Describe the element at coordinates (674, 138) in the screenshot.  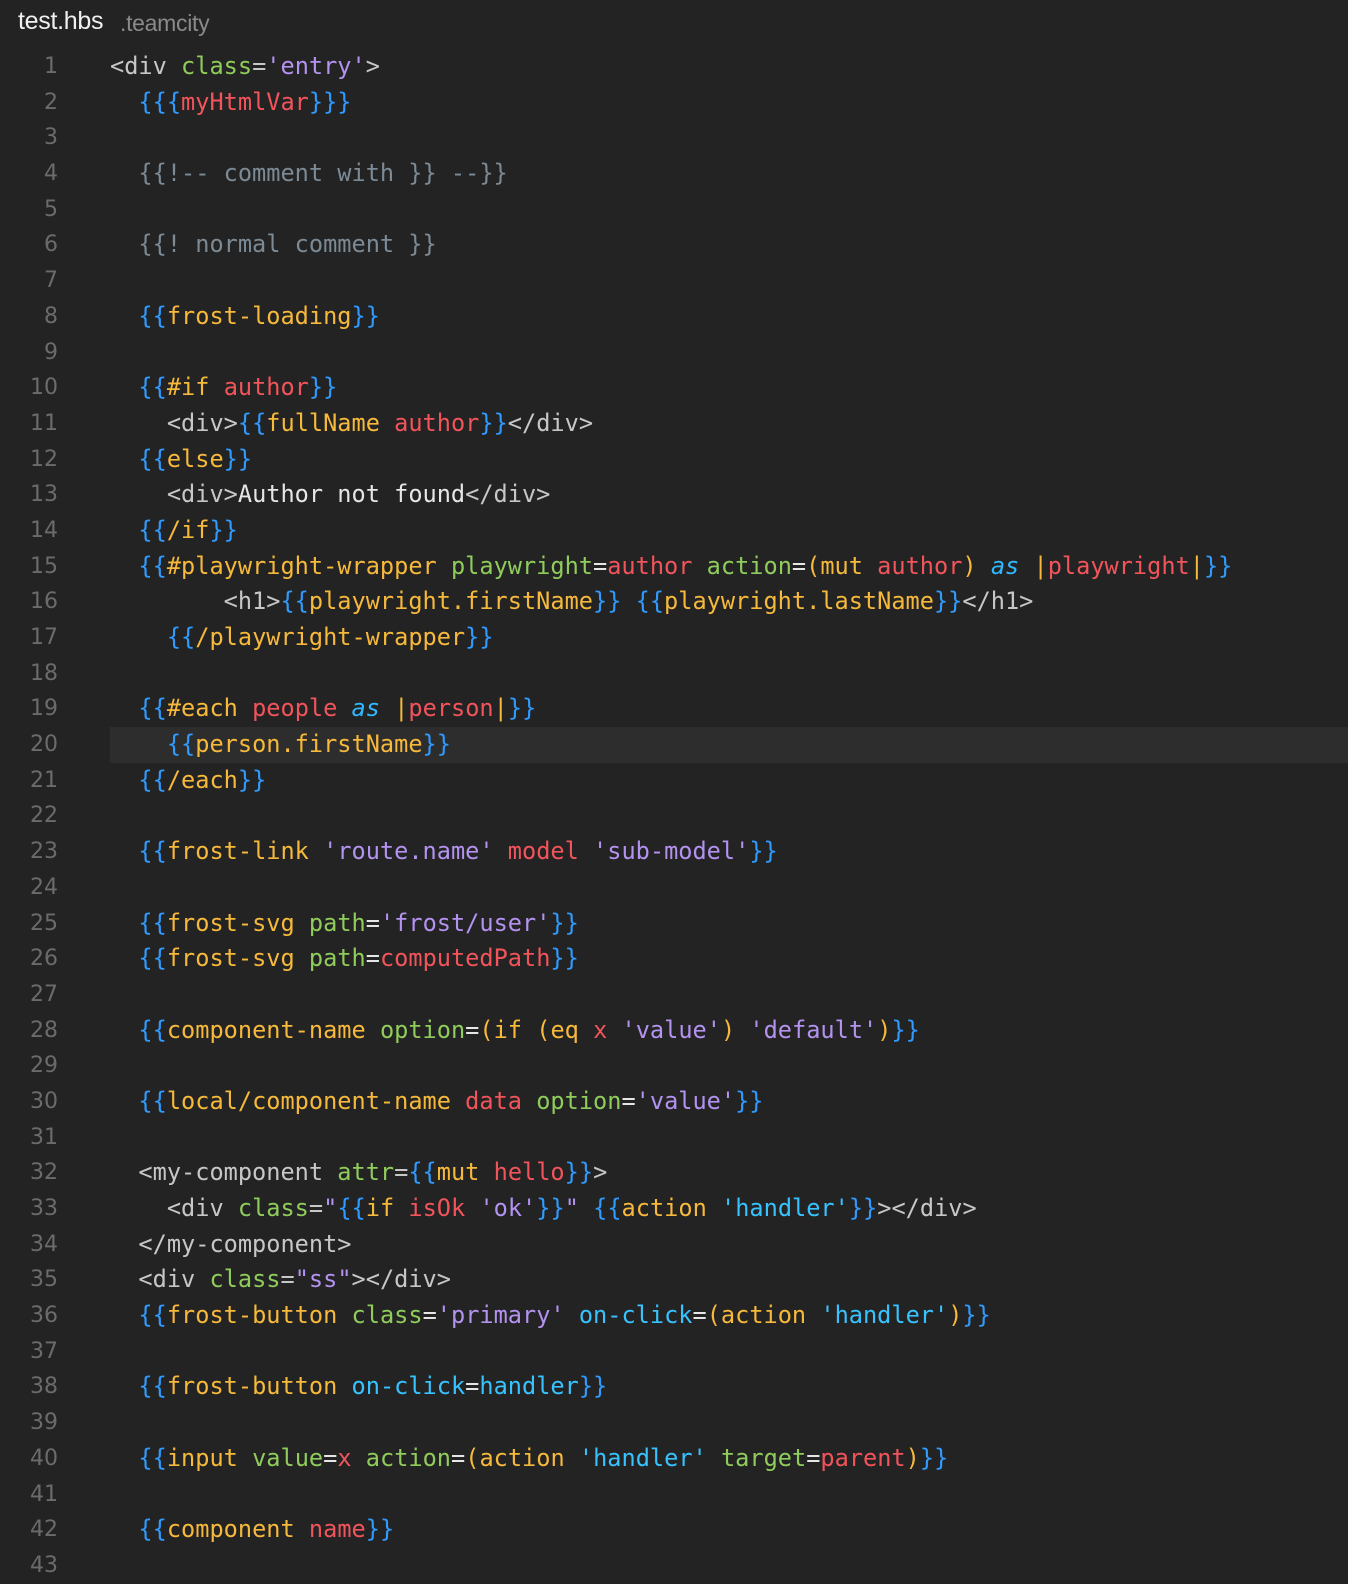
I see `code-line: 3` at that location.